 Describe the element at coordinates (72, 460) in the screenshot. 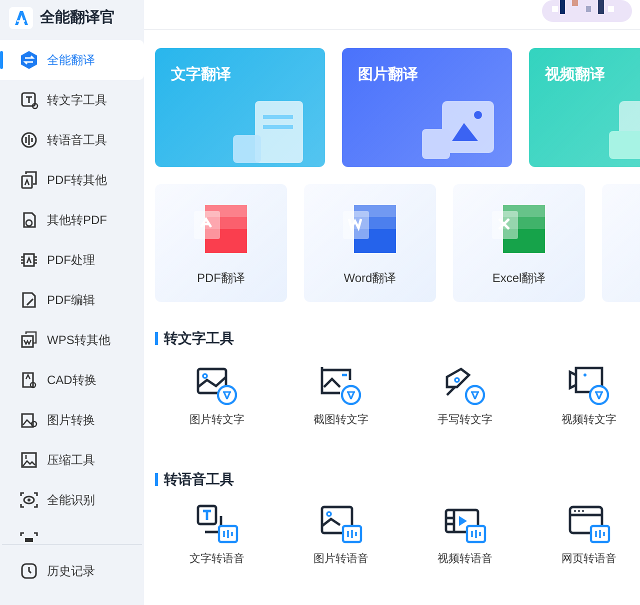

I see `sidebar-item: 压缩工具` at that location.